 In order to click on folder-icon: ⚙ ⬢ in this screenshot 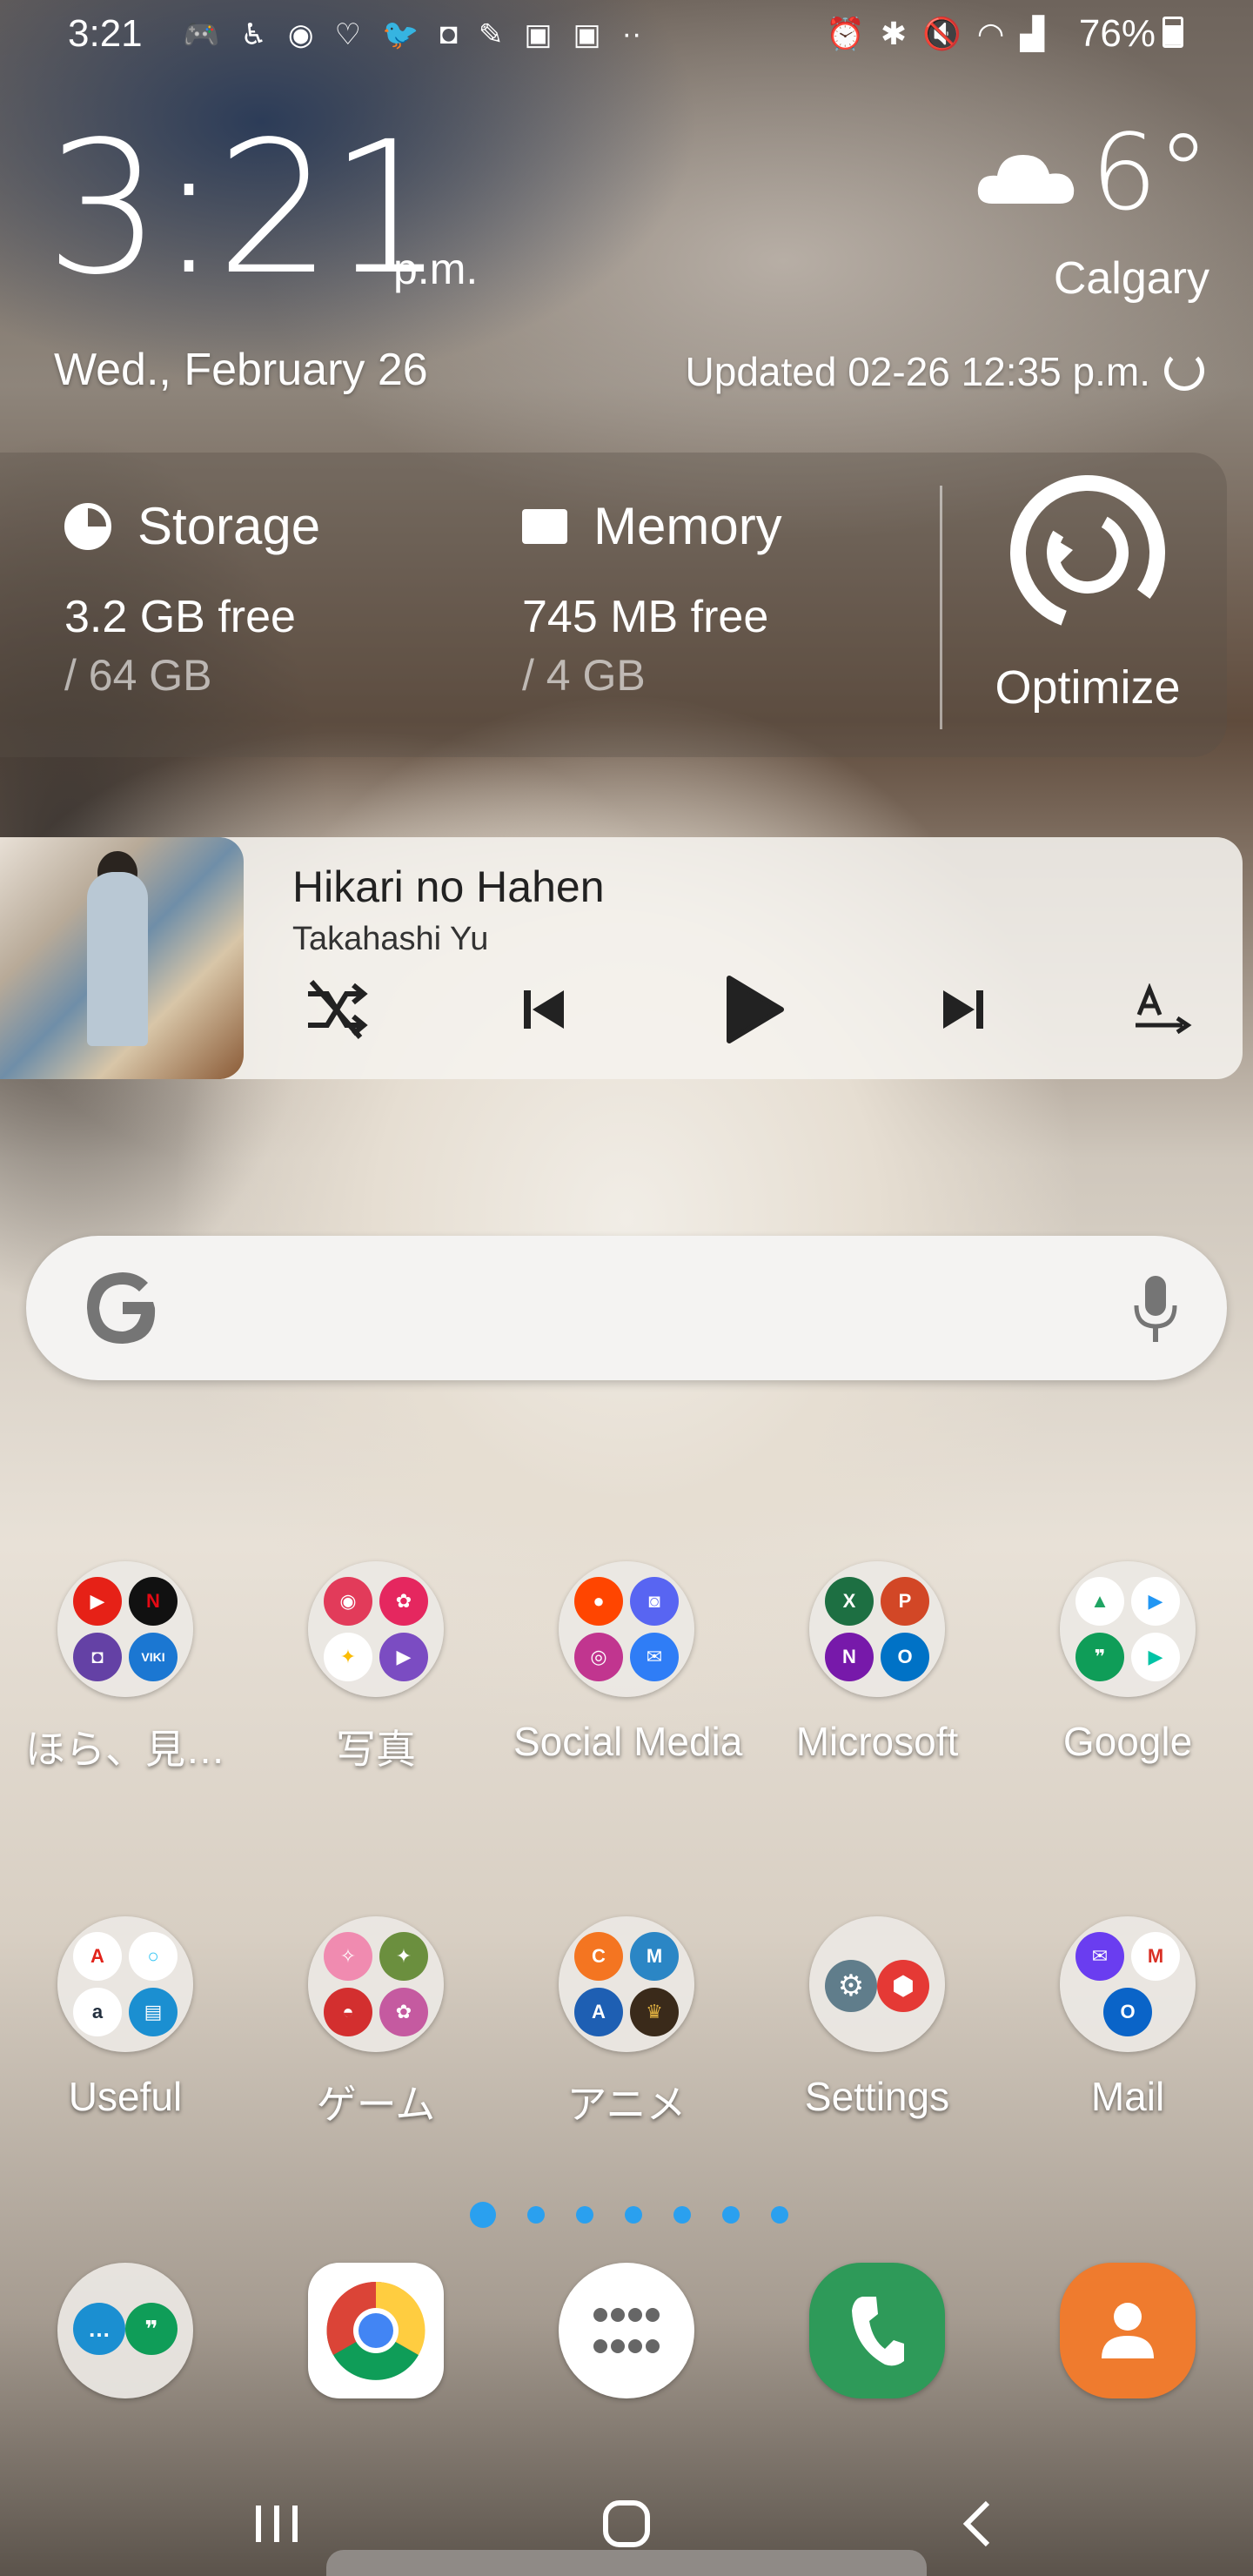, I will do `click(877, 1984)`.